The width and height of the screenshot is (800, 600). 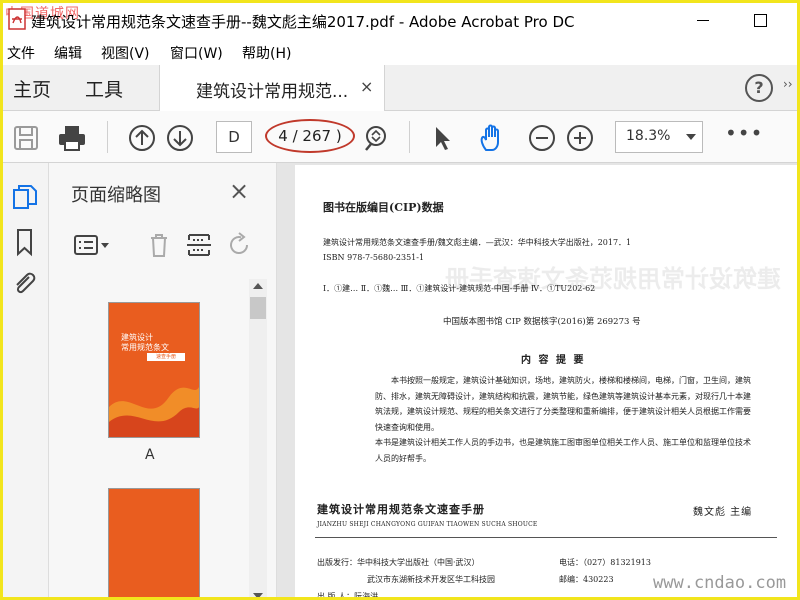 I want to click on help-icon: ?, so click(x=759, y=88).